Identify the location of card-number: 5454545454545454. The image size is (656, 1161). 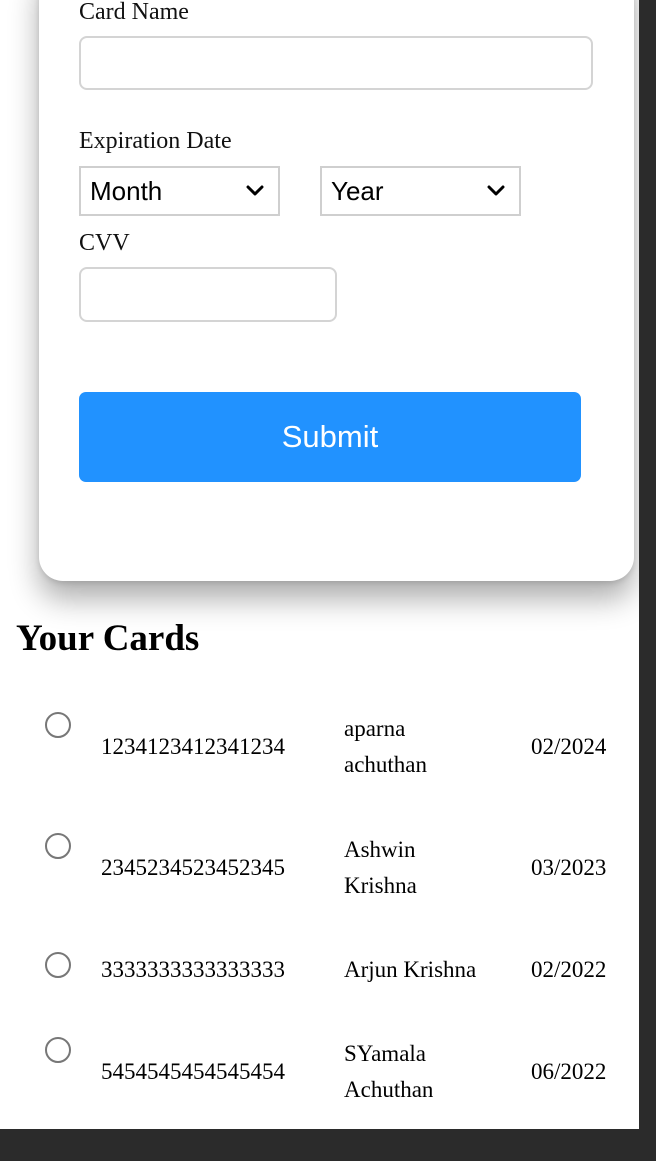
(193, 1071).